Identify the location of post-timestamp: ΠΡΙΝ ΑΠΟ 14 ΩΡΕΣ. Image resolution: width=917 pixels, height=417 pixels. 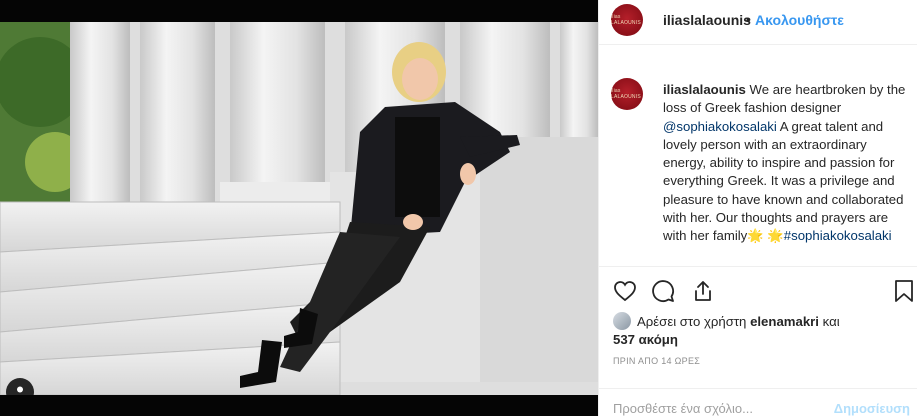
(656, 361).